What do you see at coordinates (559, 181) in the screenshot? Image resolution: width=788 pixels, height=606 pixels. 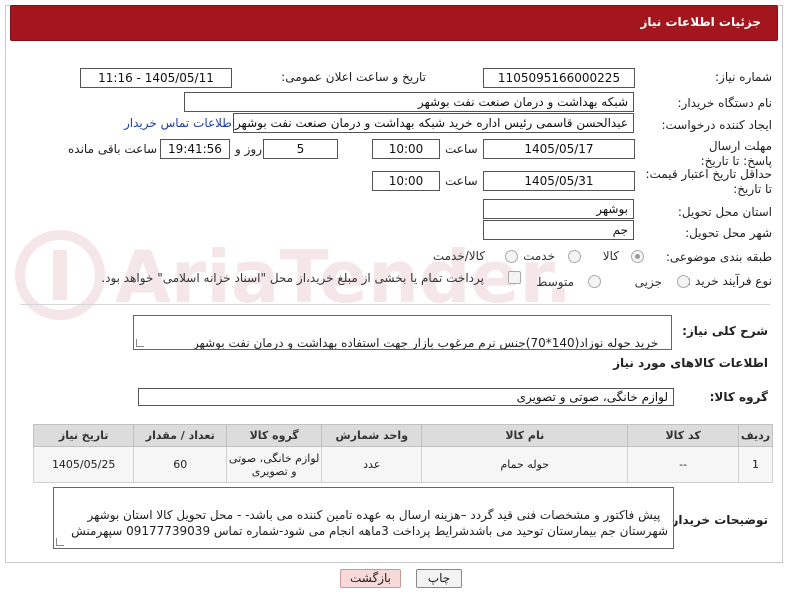 I see `validity-date-field: 1405/05/31` at bounding box center [559, 181].